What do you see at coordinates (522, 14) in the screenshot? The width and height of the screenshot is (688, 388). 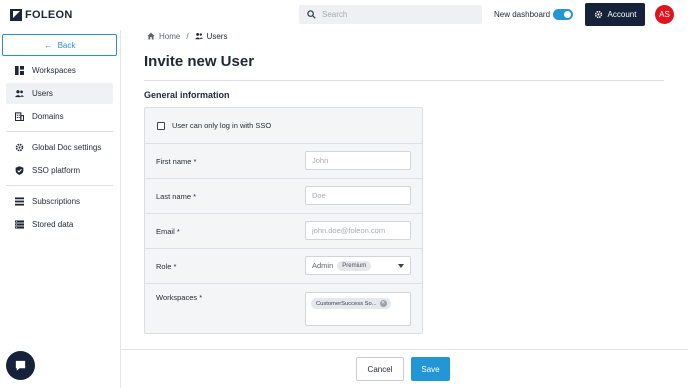 I see `new-dashboard-label: New dashboard` at bounding box center [522, 14].